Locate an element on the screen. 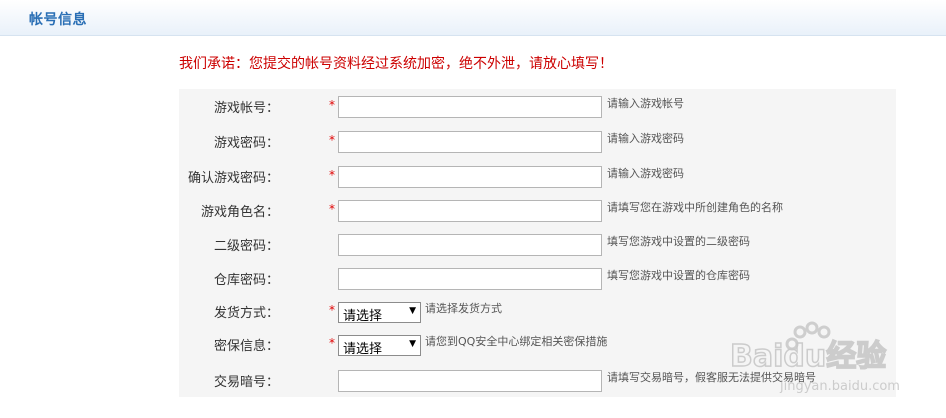 This screenshot has height=418, width=946. warehouse-password-label: 仓库密码： is located at coordinates (246, 280).